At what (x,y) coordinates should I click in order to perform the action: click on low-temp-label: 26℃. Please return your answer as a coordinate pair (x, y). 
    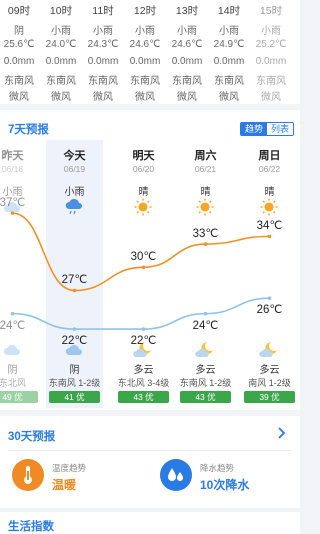
    Looking at the image, I should click on (269, 310).